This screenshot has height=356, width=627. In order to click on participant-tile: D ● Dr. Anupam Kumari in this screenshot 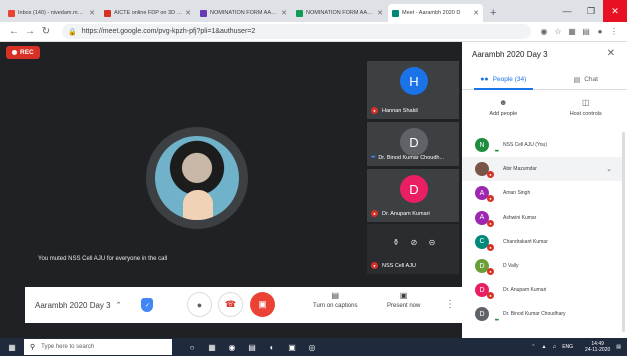, I will do `click(413, 195)`.